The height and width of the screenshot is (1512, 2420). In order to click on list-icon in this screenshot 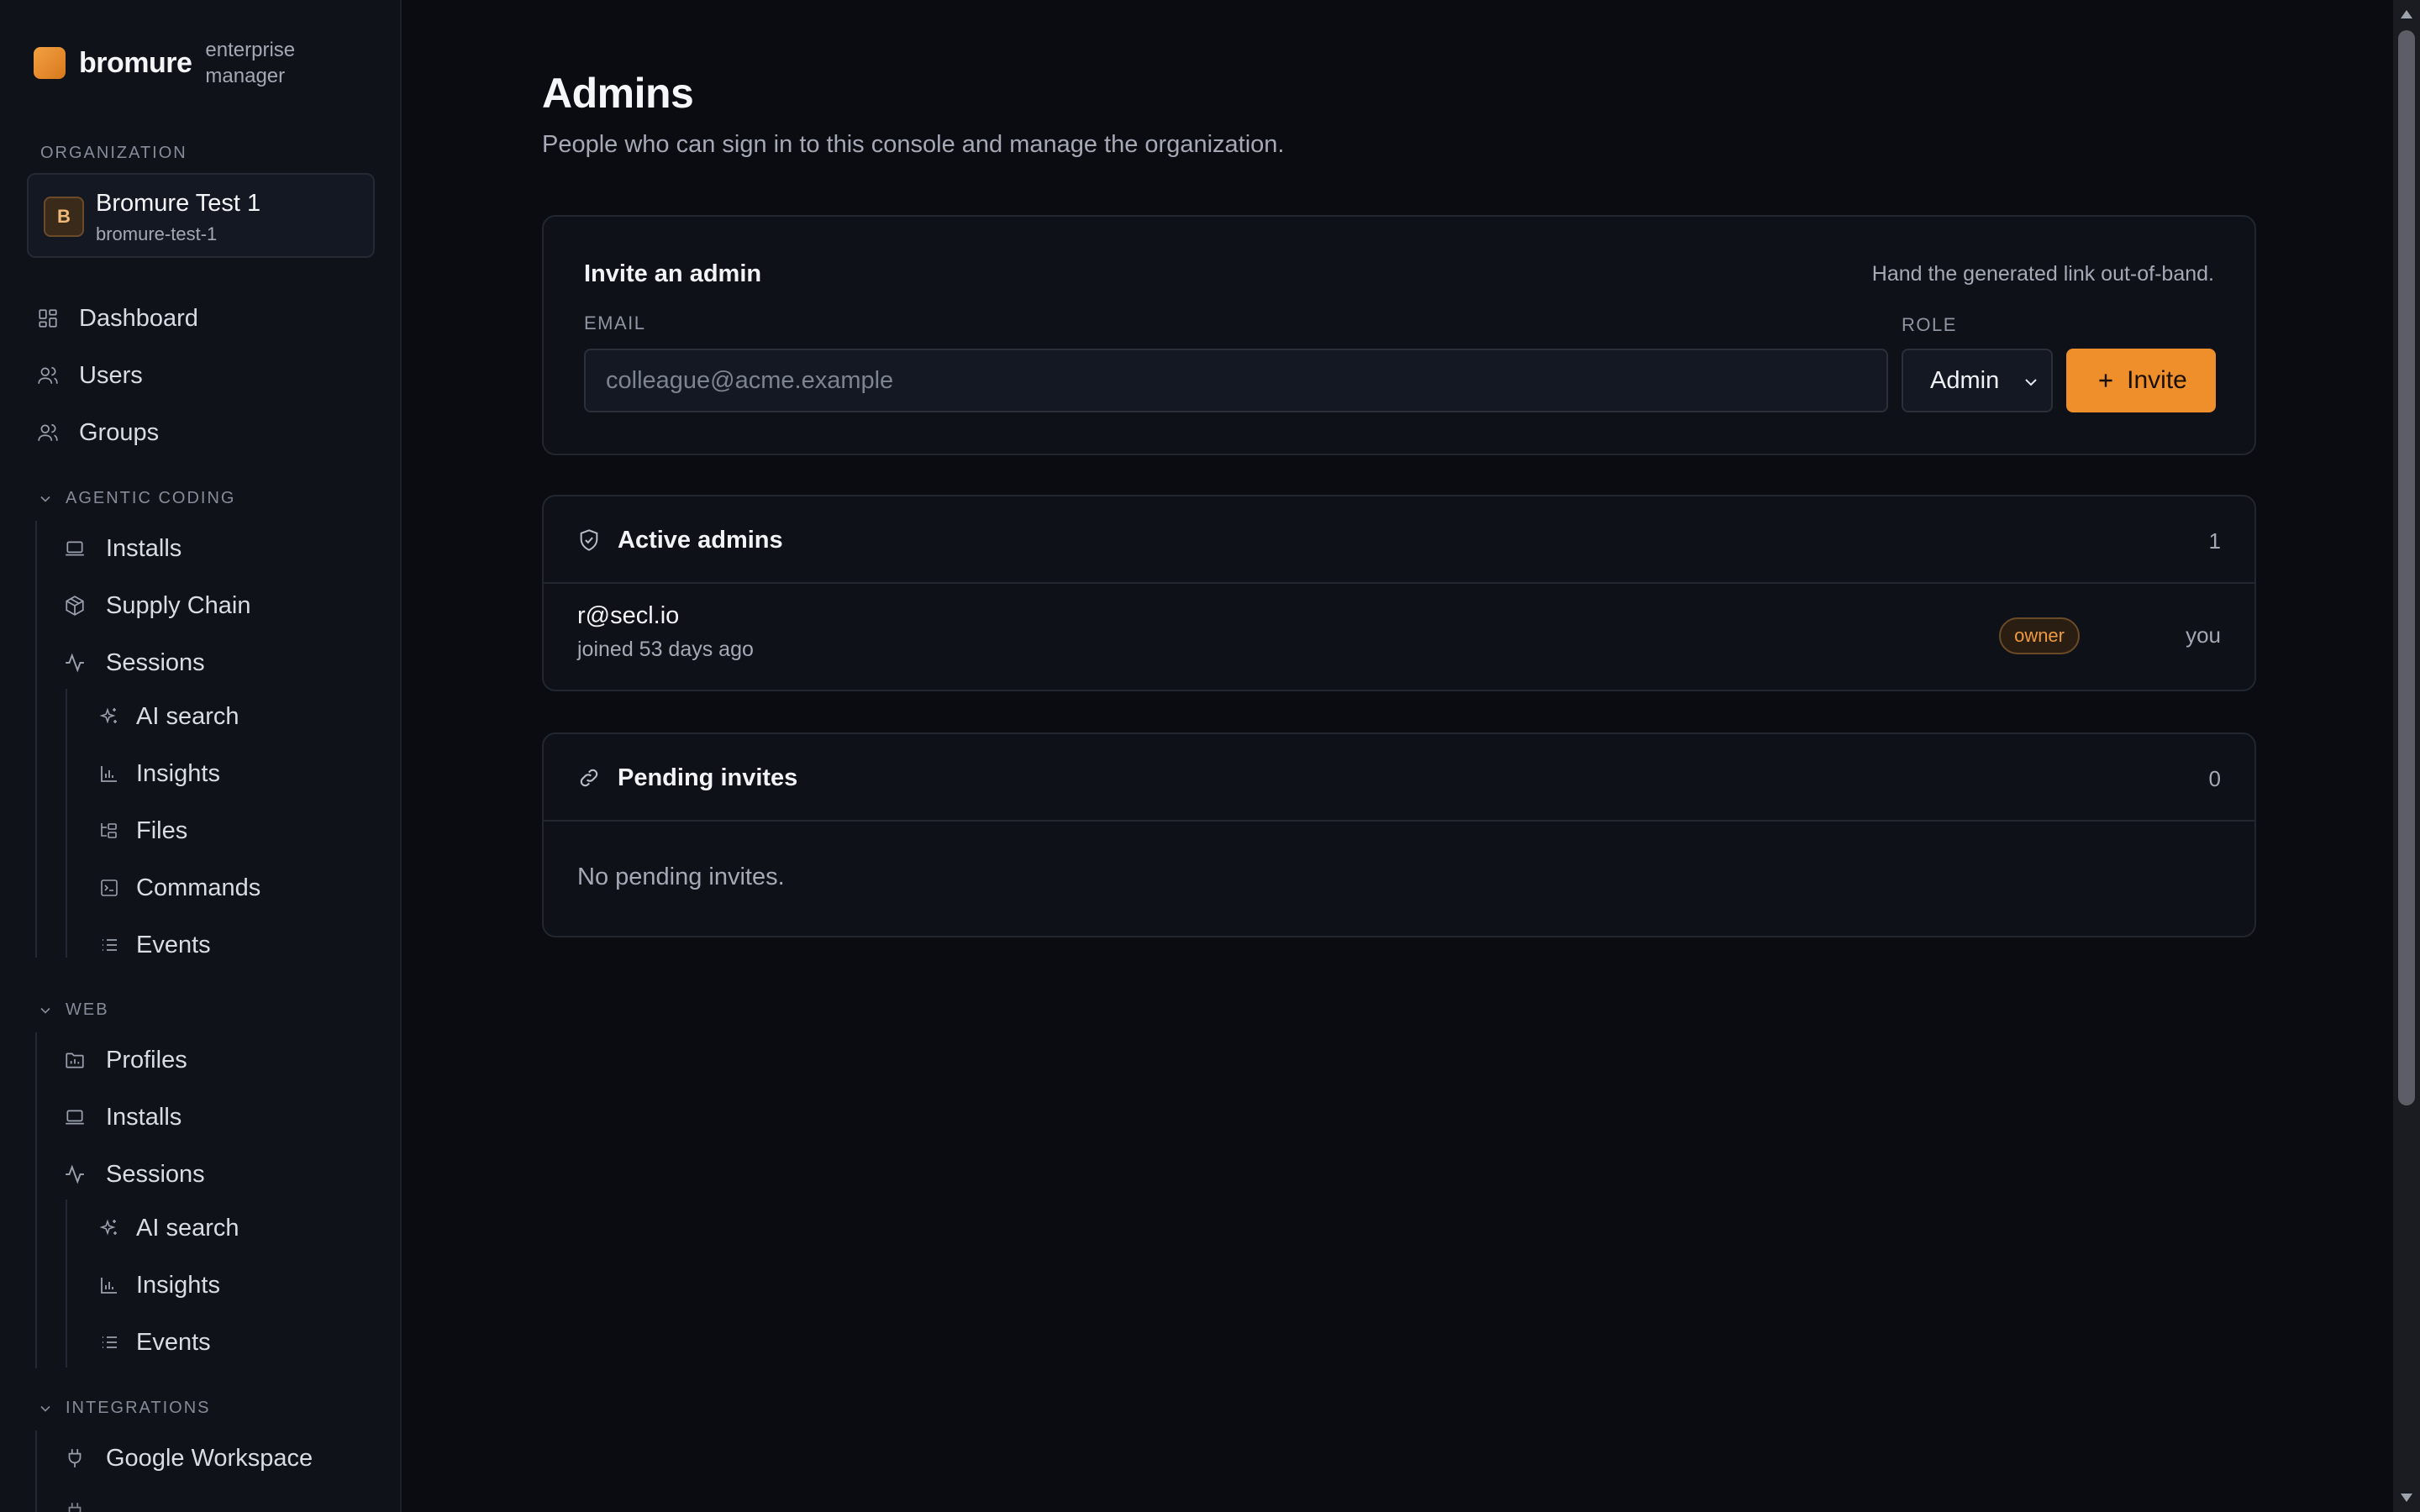, I will do `click(109, 945)`.